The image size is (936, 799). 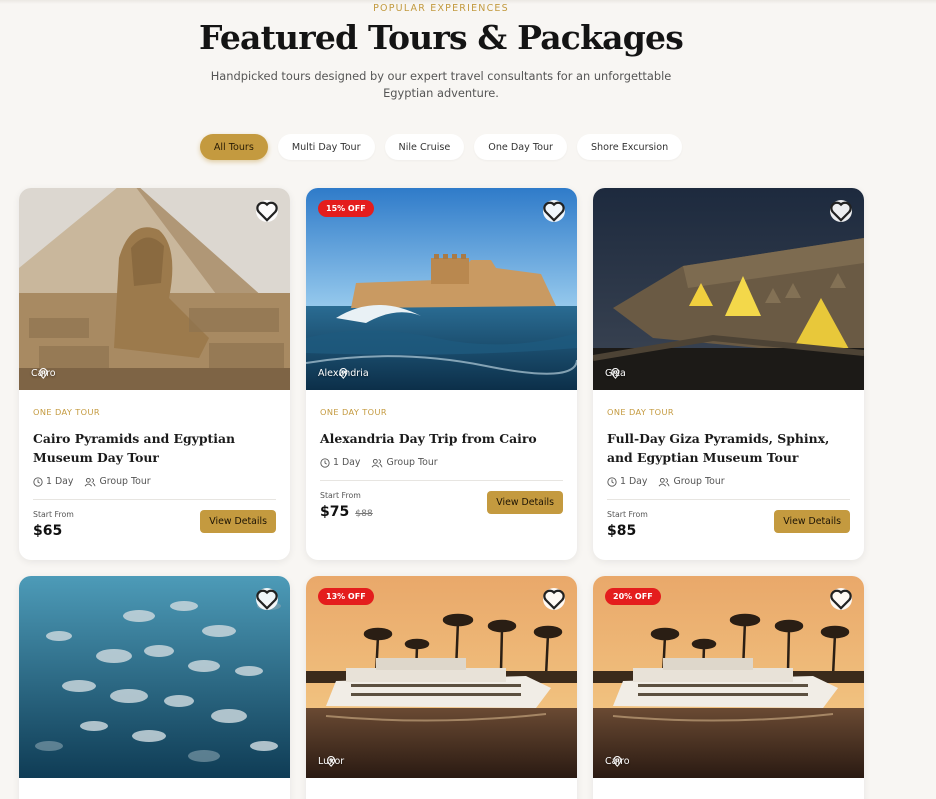 What do you see at coordinates (346, 208) in the screenshot?
I see `discount-badge: 15% OFF` at bounding box center [346, 208].